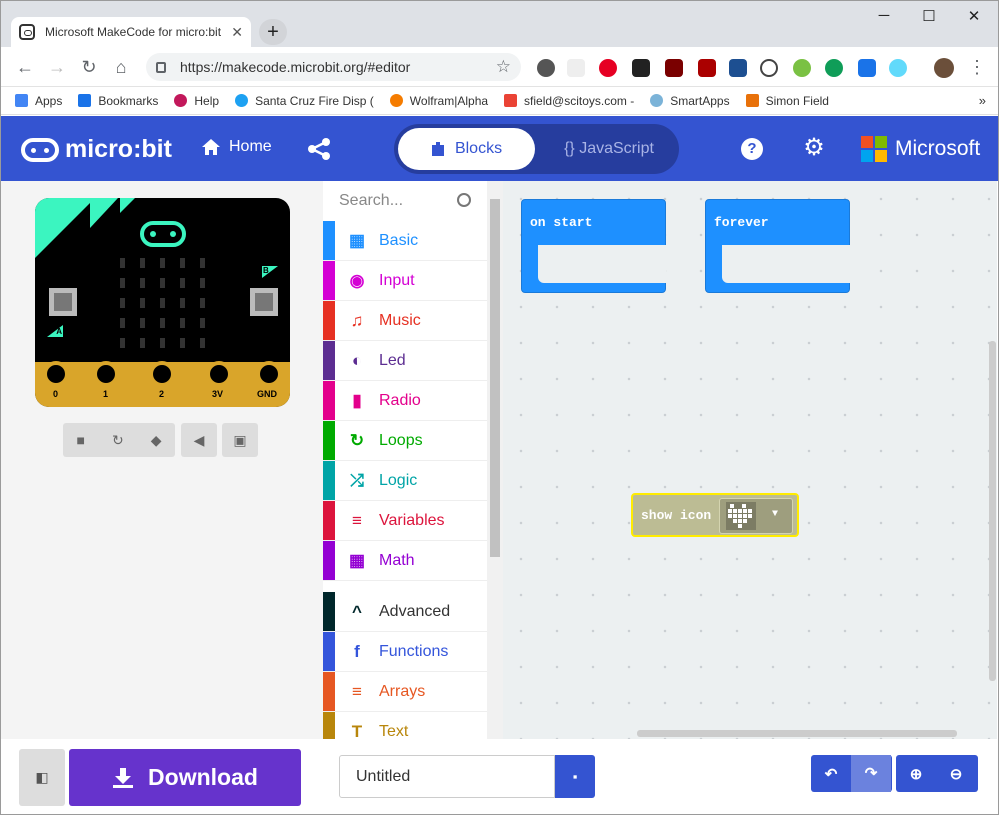 The width and height of the screenshot is (999, 815). What do you see at coordinates (769, 68) in the screenshot?
I see `speed-icon` at bounding box center [769, 68].